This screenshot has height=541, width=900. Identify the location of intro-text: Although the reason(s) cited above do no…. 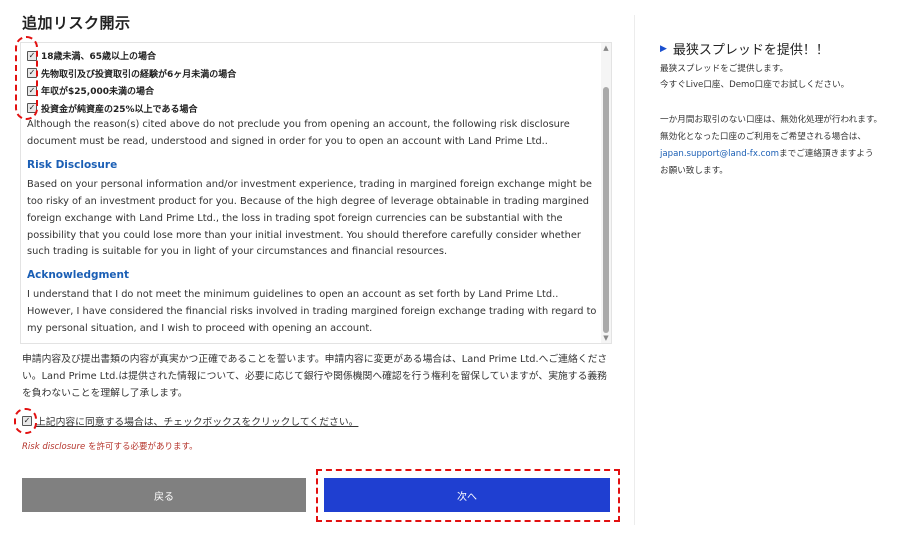
(298, 133).